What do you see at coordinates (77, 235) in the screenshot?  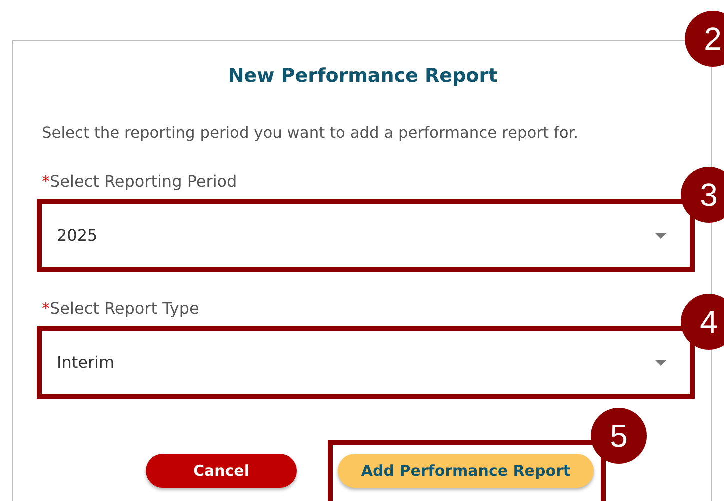 I see `select-value: 2025` at bounding box center [77, 235].